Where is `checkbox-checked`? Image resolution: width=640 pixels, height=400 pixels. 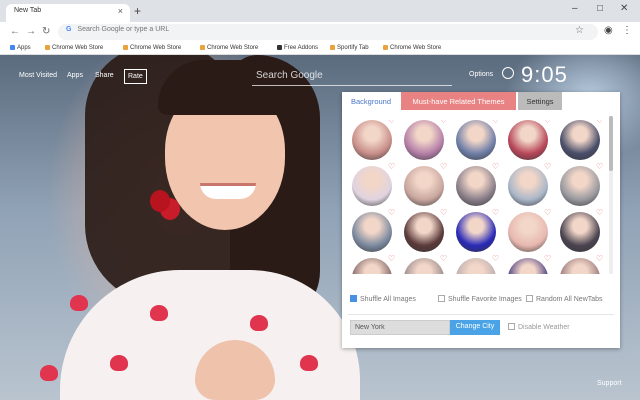
checkbox-checked is located at coordinates (353, 298).